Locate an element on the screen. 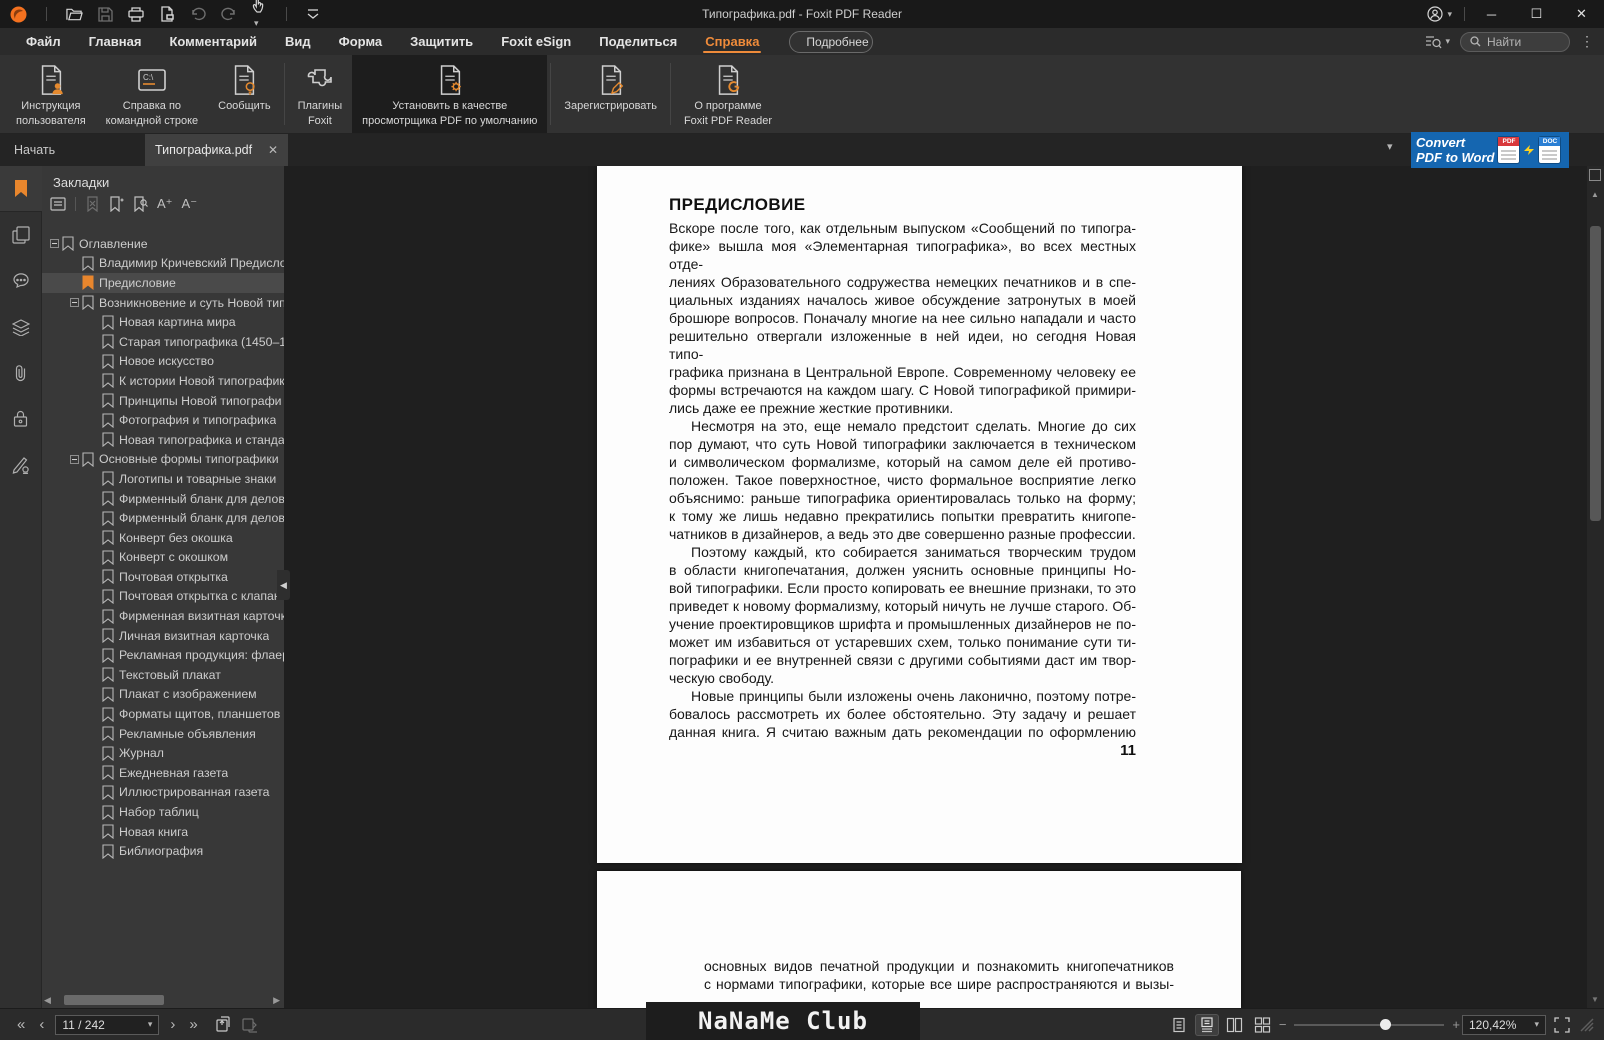 This screenshot has width=1604, height=1040. previous-view-icon is located at coordinates (222, 1024).